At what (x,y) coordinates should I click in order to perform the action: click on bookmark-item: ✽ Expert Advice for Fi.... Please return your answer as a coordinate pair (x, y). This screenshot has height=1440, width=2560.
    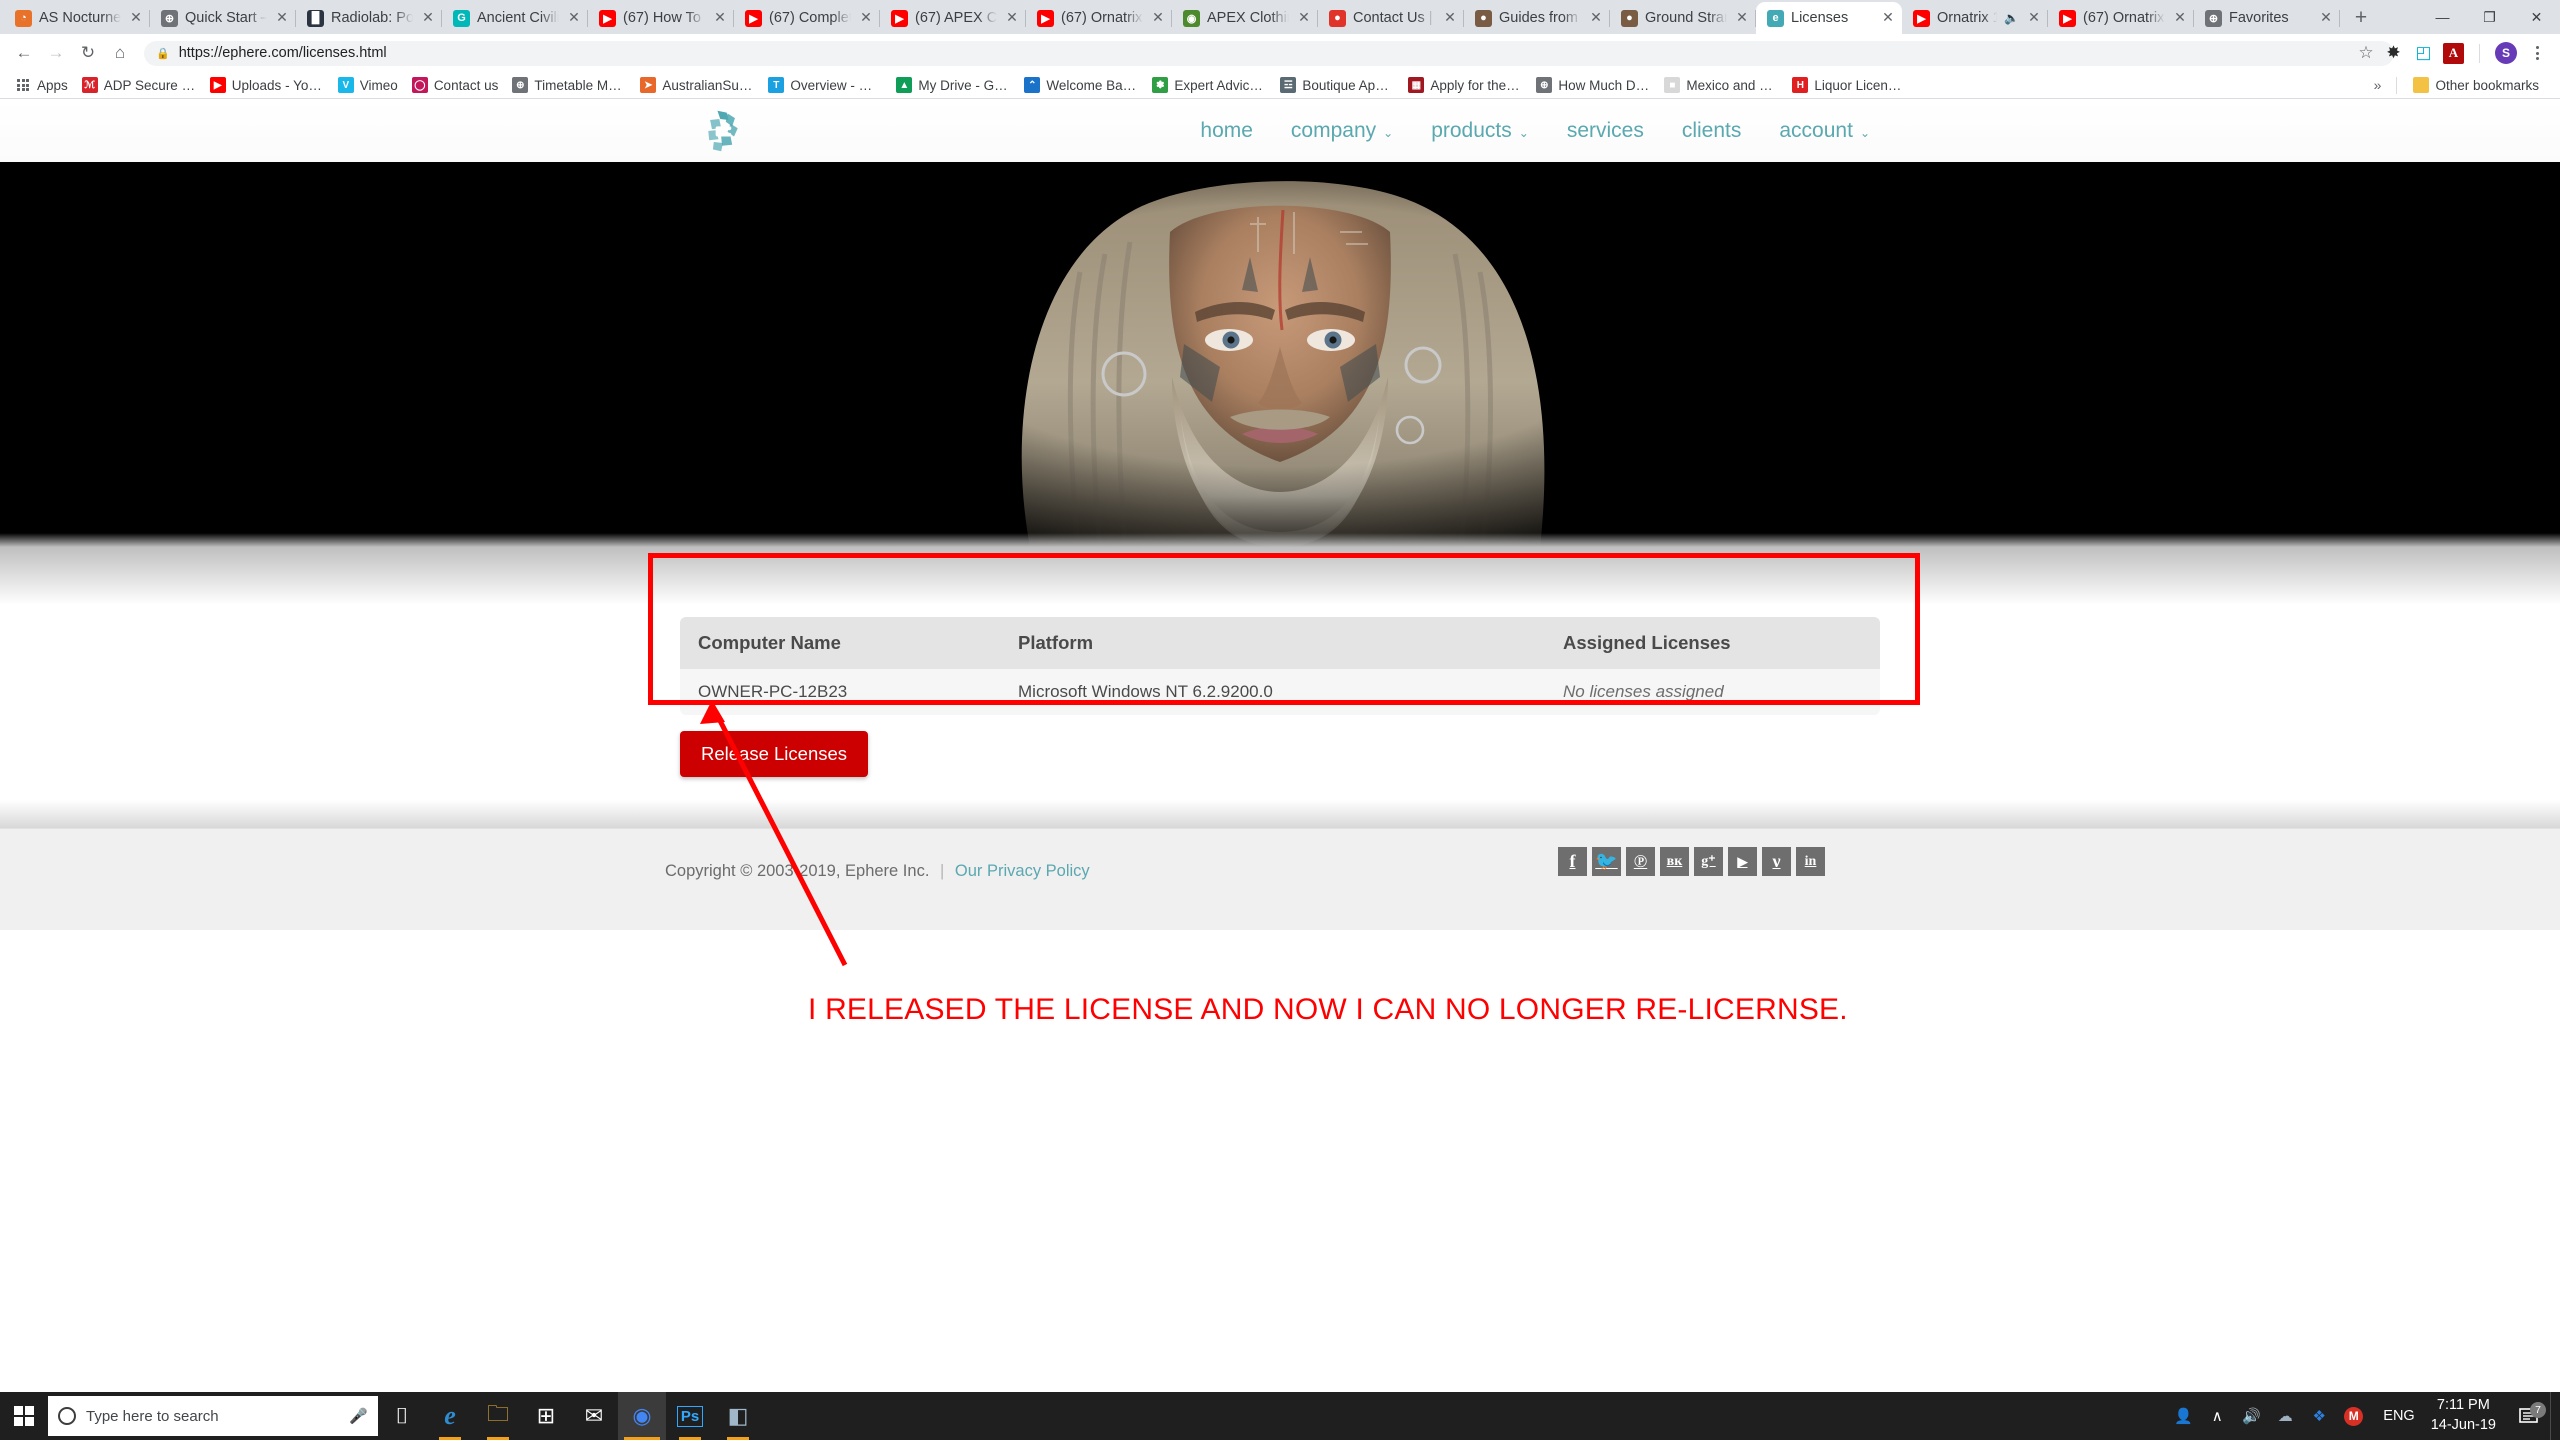
    Looking at the image, I should click on (1210, 85).